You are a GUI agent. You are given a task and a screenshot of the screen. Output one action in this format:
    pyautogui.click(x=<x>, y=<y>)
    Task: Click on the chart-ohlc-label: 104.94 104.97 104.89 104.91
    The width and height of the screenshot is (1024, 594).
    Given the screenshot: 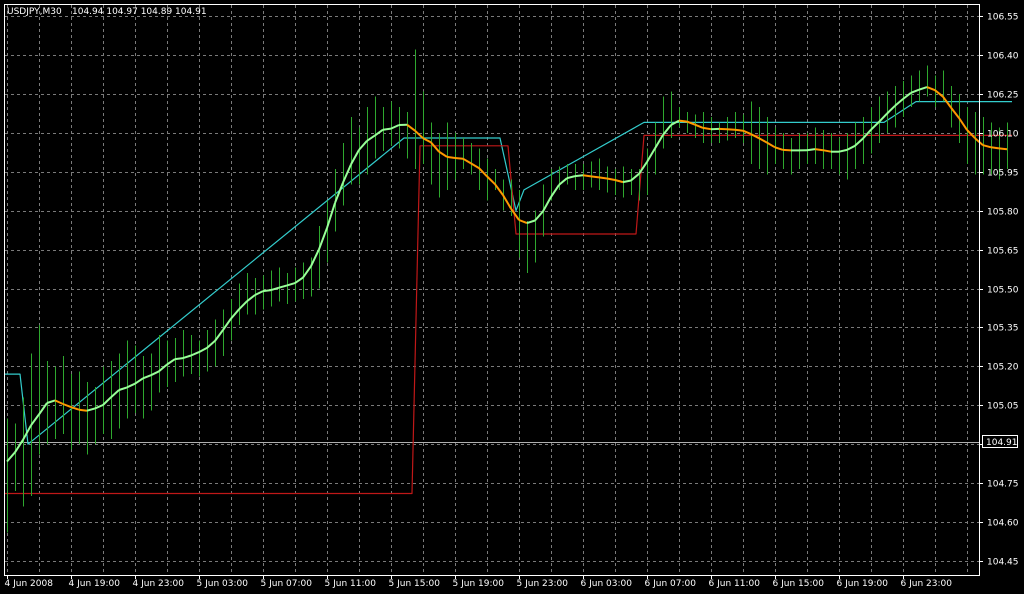 What is the action you would take?
    pyautogui.click(x=139, y=12)
    